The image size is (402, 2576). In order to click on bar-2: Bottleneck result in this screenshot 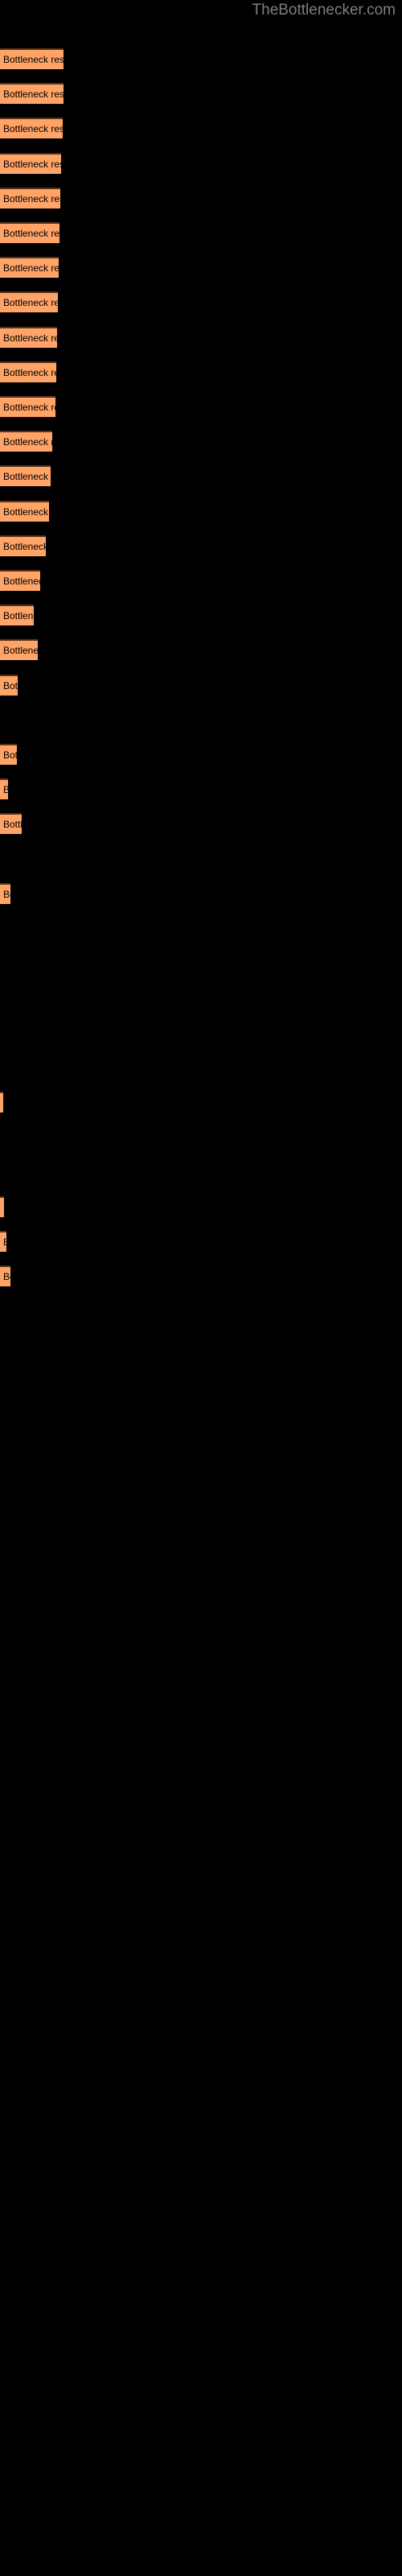, I will do `click(32, 94)`.